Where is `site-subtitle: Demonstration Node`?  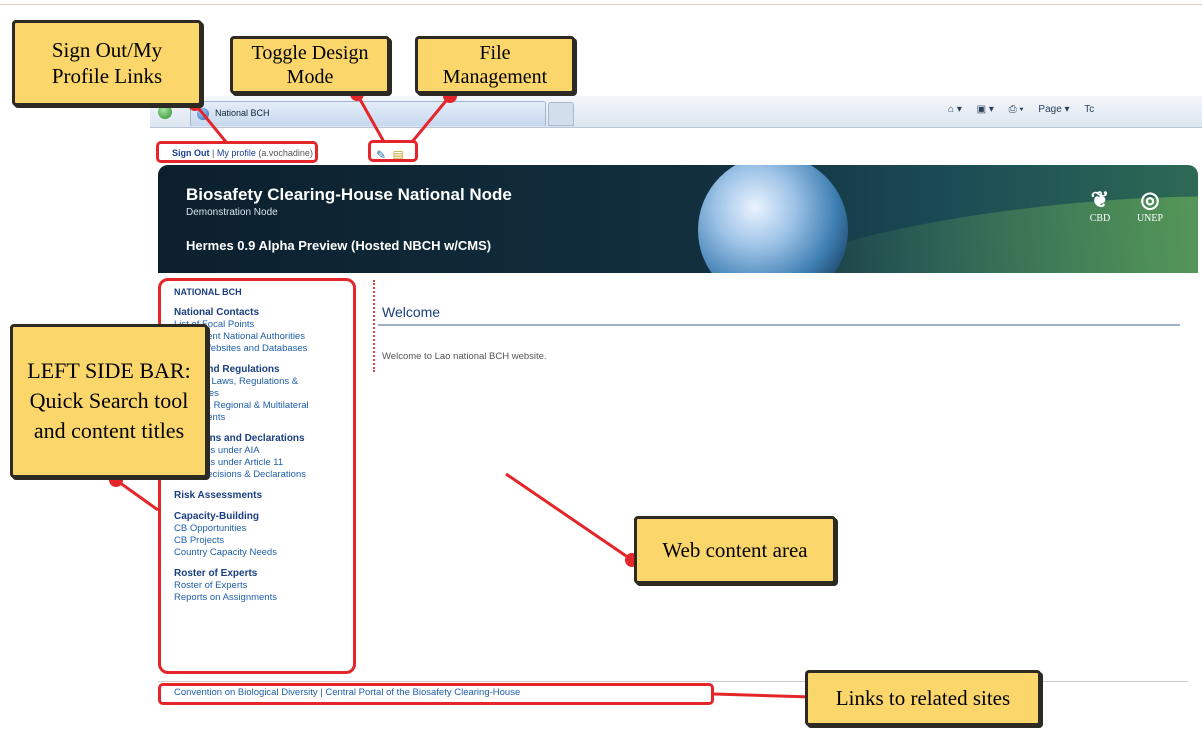
site-subtitle: Demonstration Node is located at coordinates (232, 212).